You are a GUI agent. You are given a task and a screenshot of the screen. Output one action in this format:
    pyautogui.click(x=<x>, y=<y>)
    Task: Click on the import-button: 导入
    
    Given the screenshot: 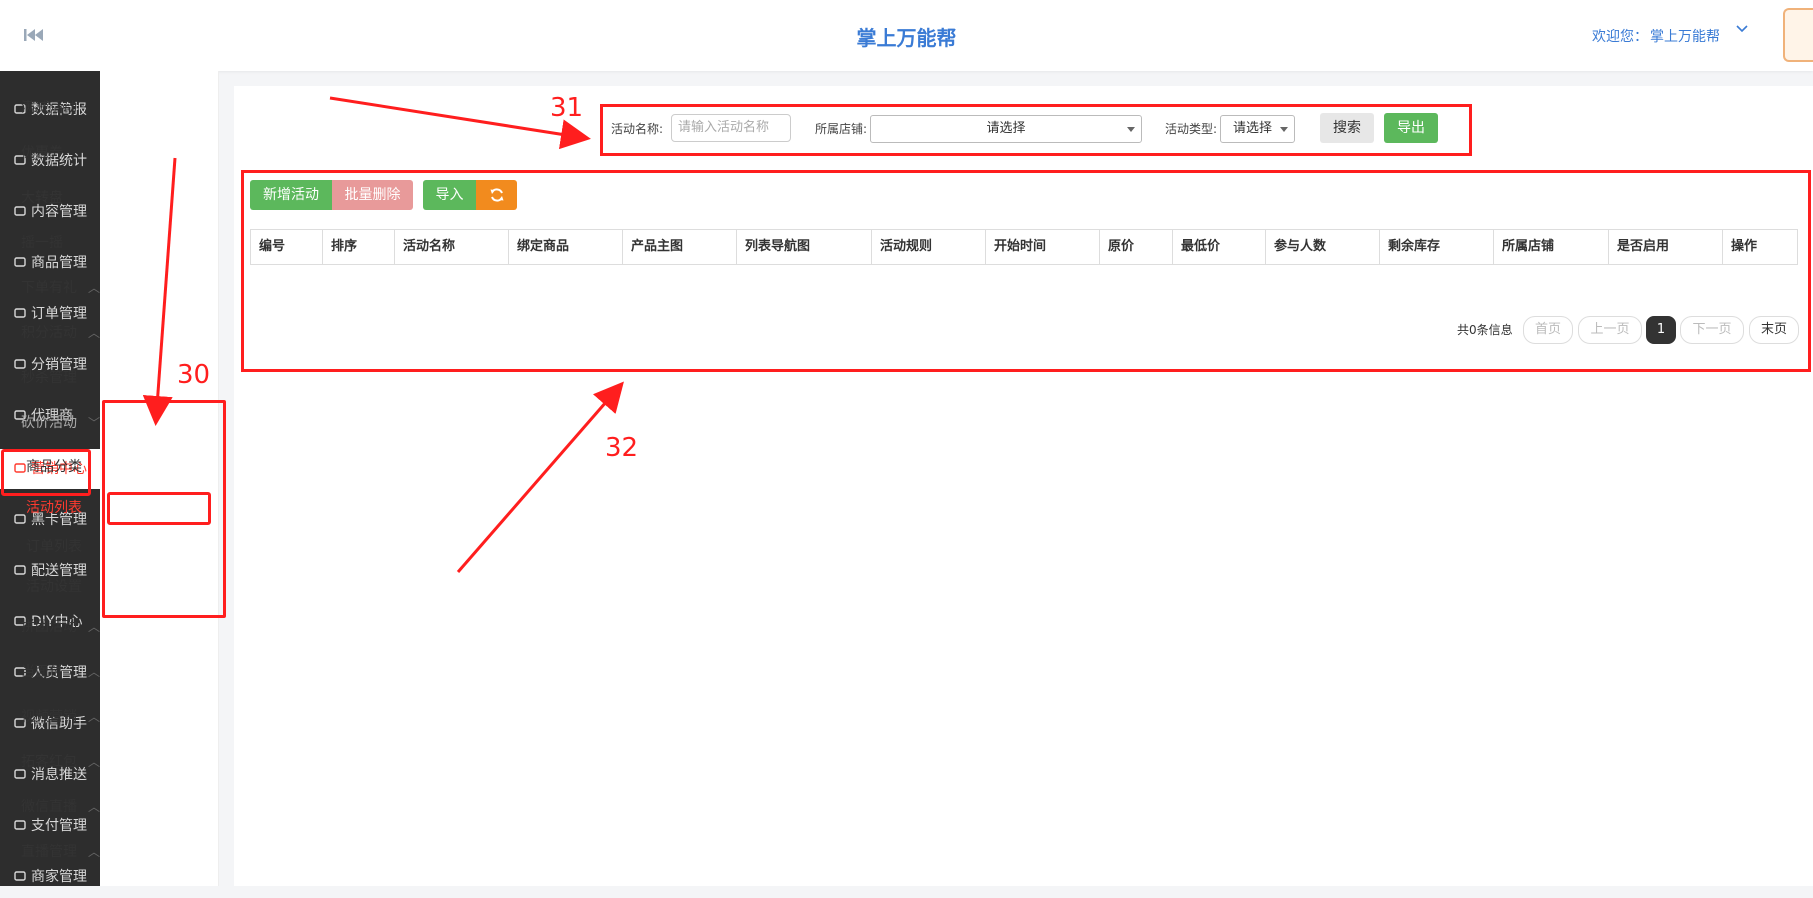 What is the action you would take?
    pyautogui.click(x=449, y=195)
    